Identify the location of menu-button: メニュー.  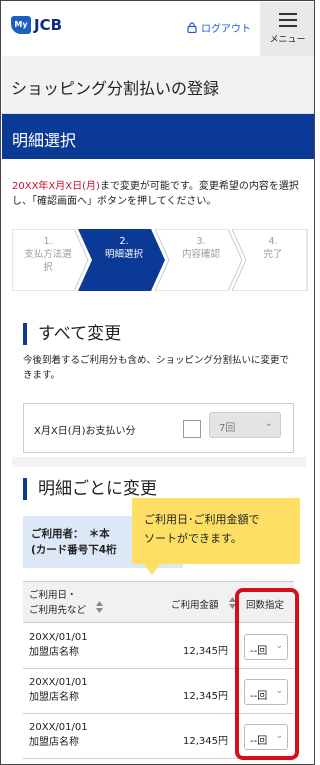
(287, 29).